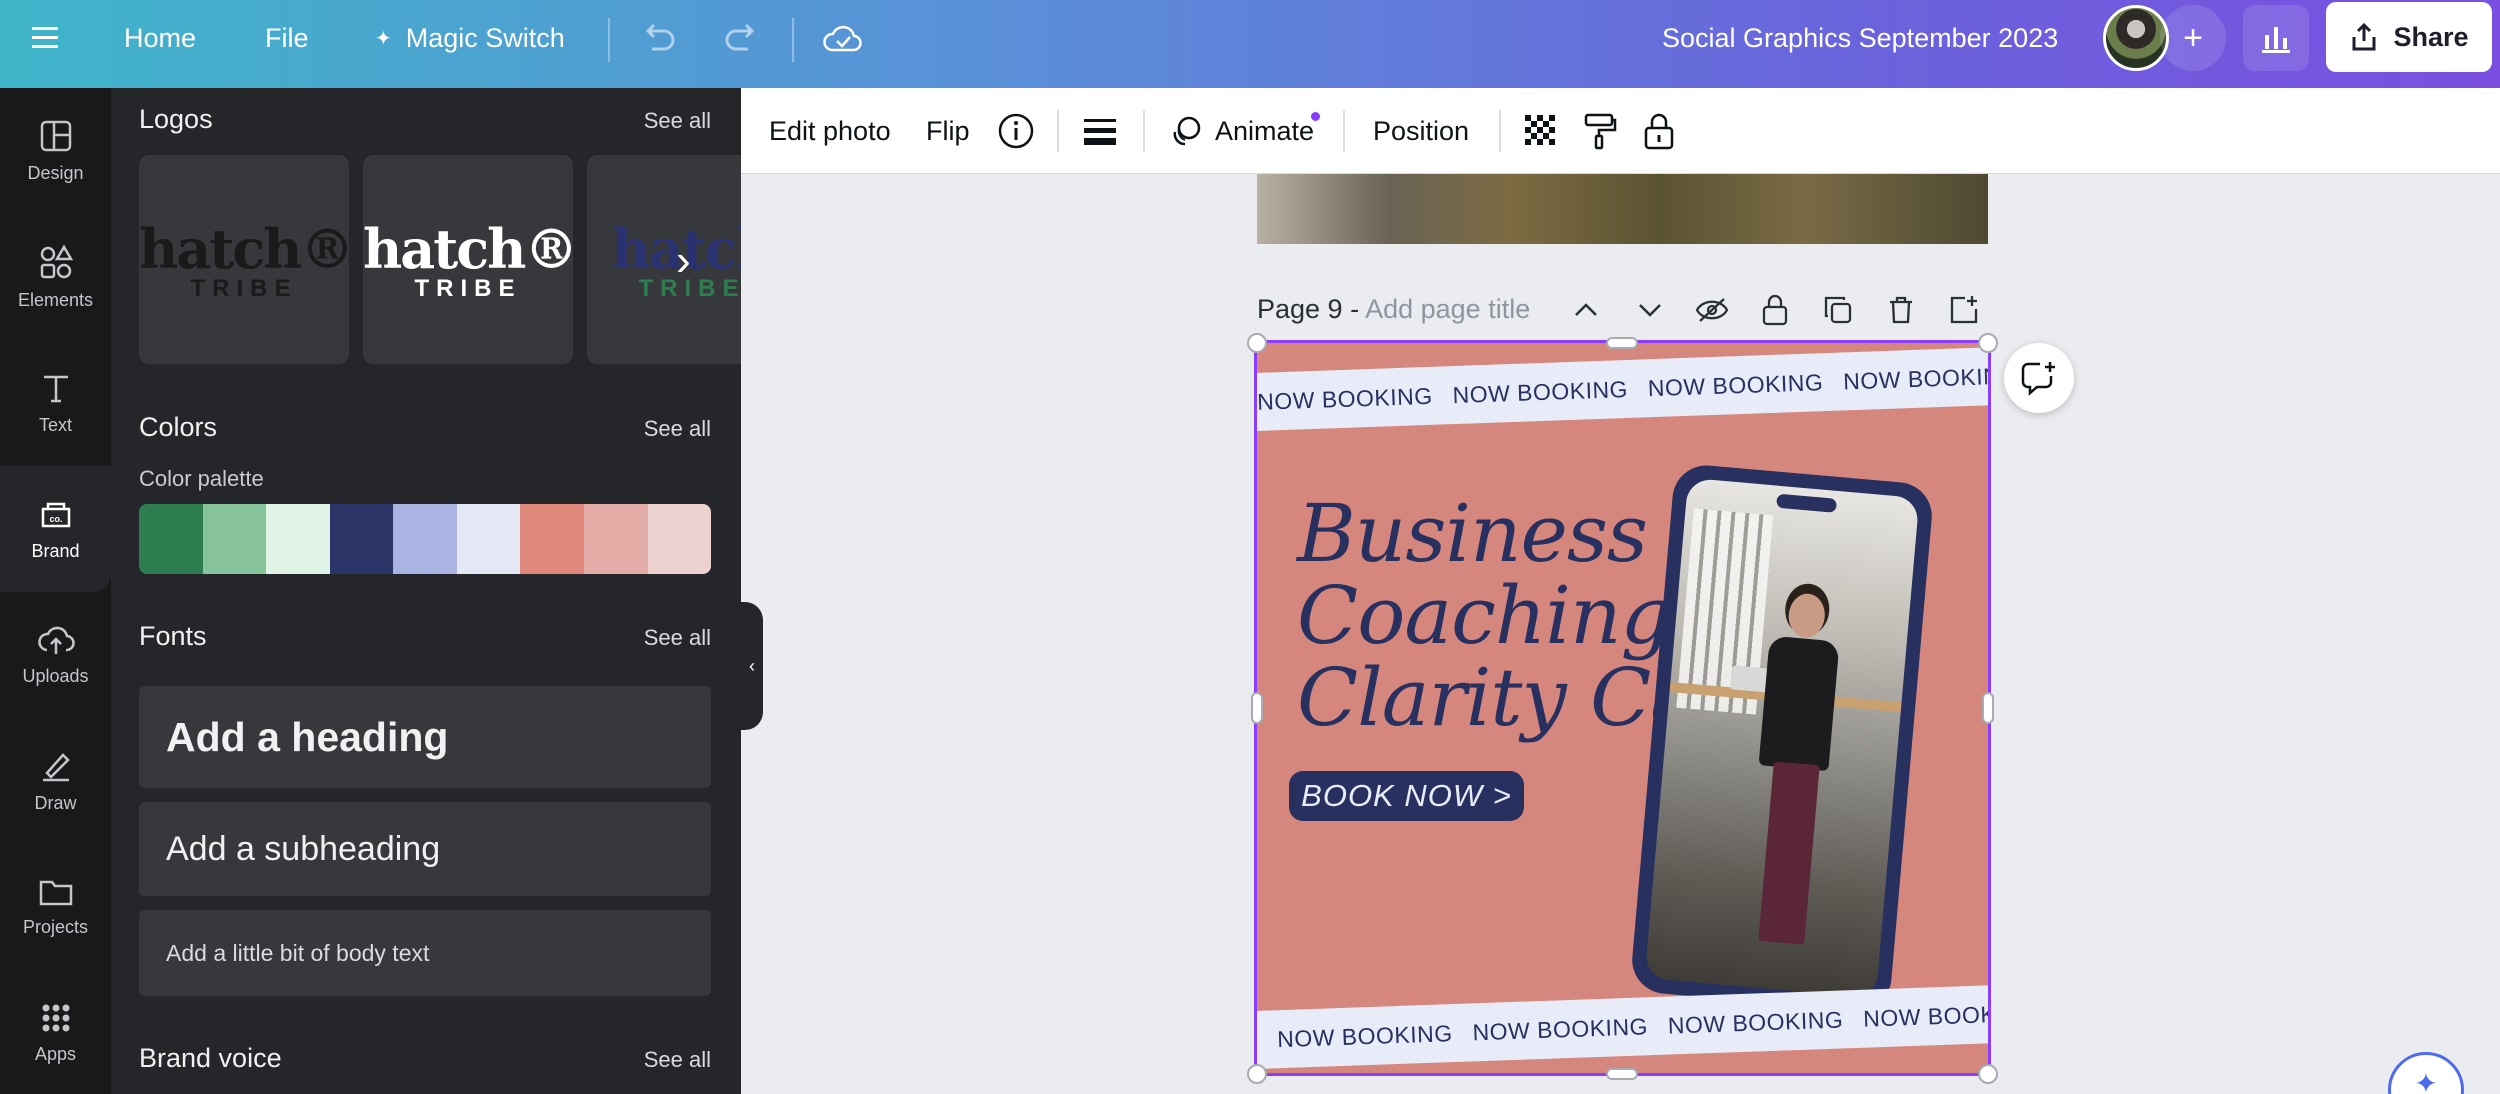 The height and width of the screenshot is (1094, 2500). What do you see at coordinates (830, 131) in the screenshot?
I see `edit-photo-button: Edit photo` at bounding box center [830, 131].